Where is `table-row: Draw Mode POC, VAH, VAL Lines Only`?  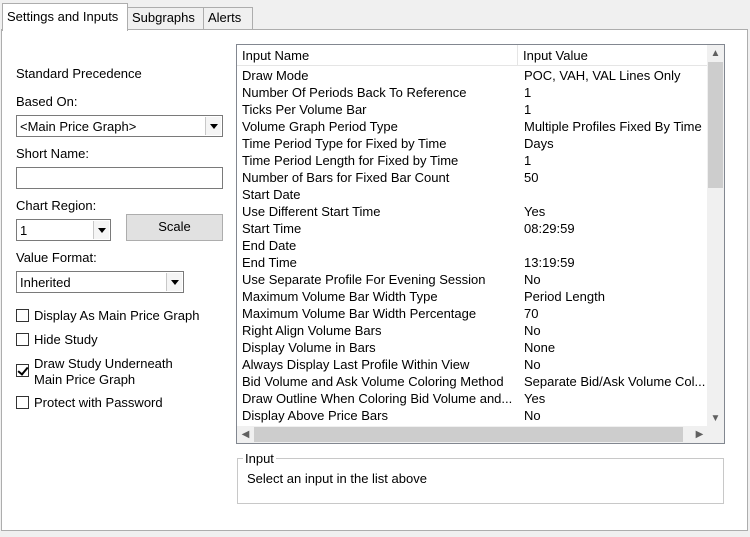
table-row: Draw Mode POC, VAH, VAL Lines Only is located at coordinates (472, 75).